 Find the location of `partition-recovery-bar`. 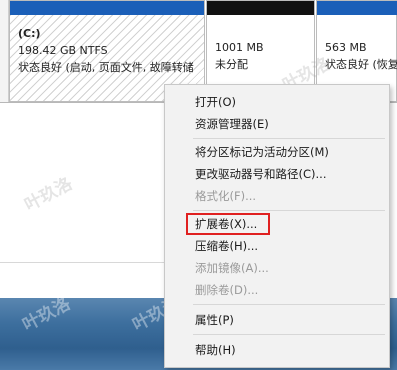

partition-recovery-bar is located at coordinates (357, 8).